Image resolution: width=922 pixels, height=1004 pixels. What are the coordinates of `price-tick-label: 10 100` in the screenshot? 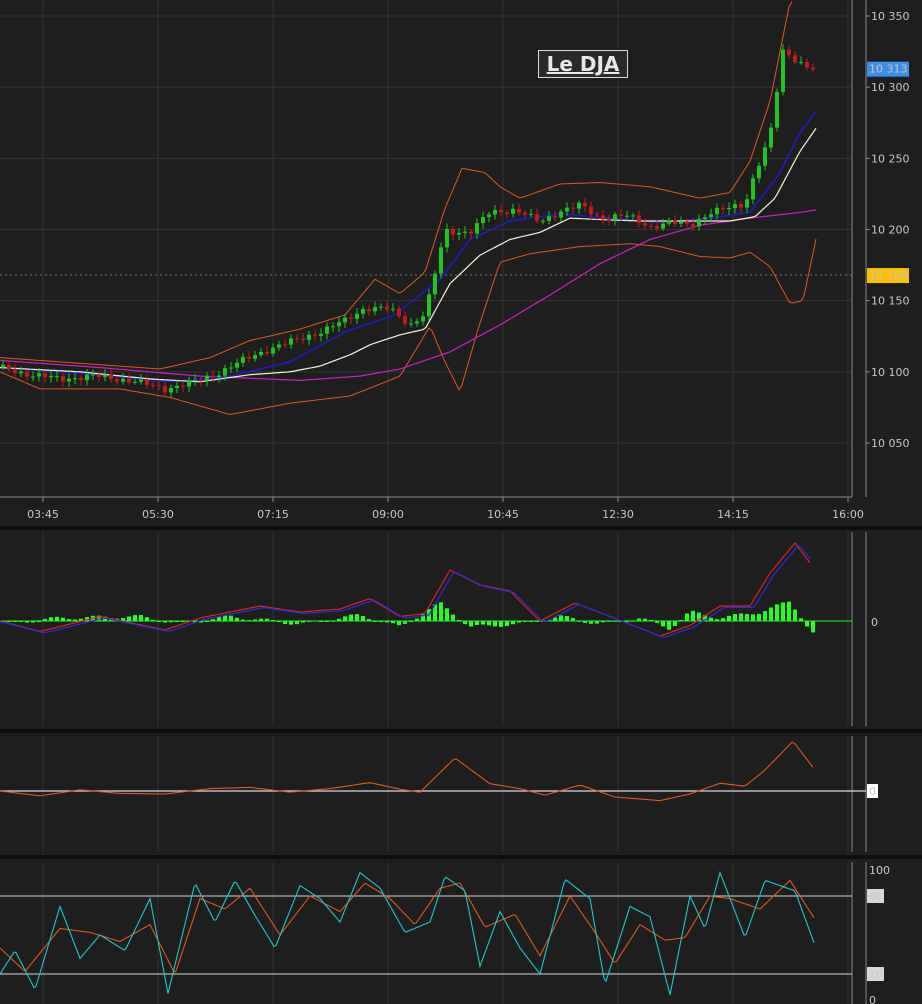 It's located at (890, 372).